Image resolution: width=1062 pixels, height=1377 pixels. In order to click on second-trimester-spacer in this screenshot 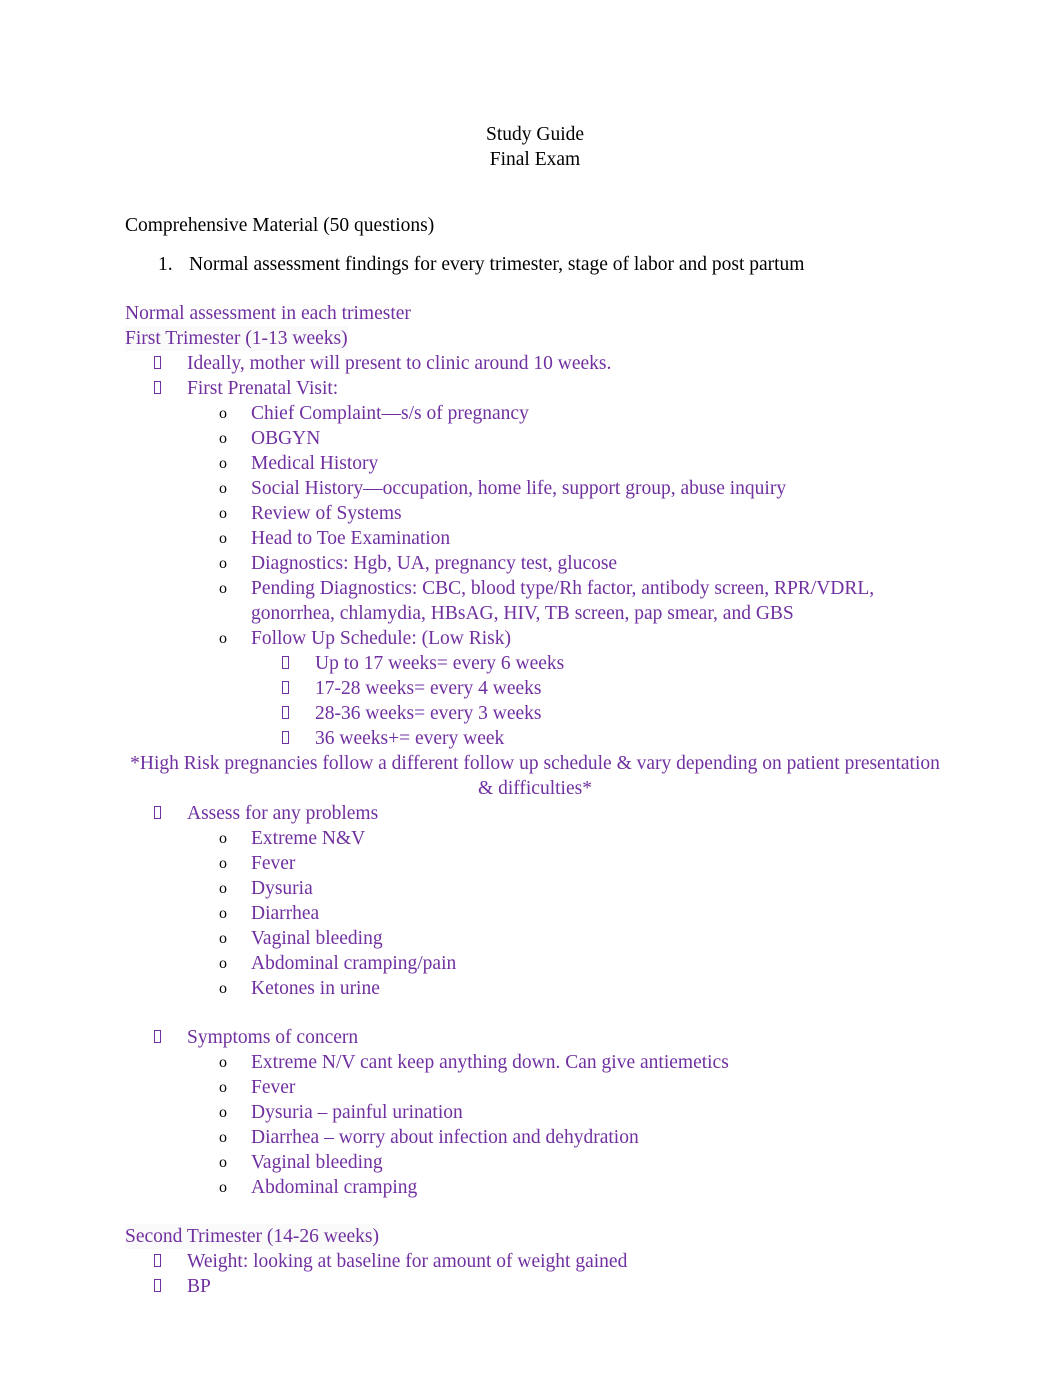, I will do `click(535, 1212)`.